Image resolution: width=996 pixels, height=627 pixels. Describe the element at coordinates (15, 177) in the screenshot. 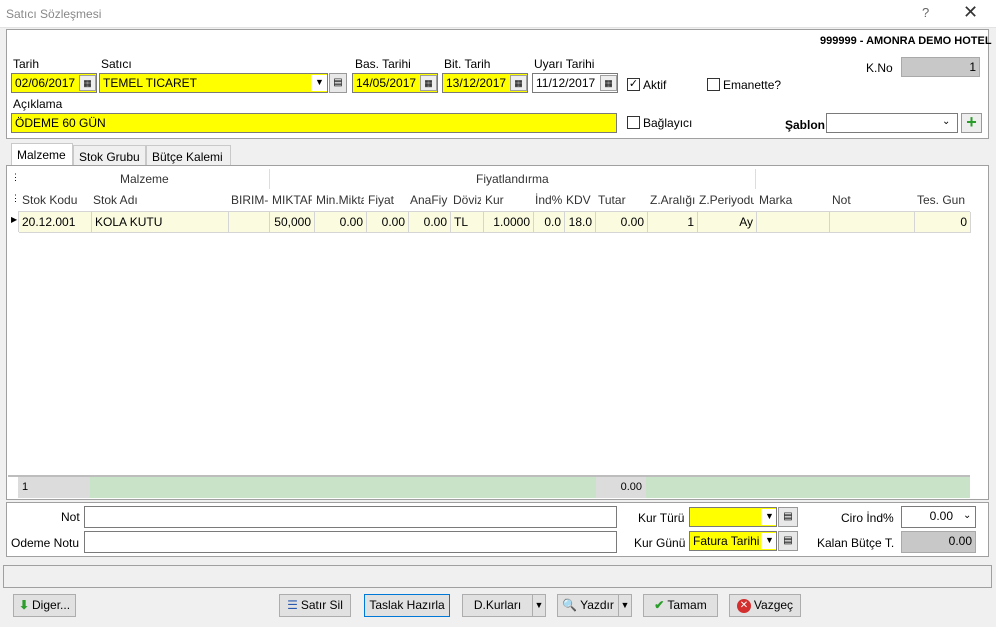

I see `grid-menu-icon: ⋮` at that location.